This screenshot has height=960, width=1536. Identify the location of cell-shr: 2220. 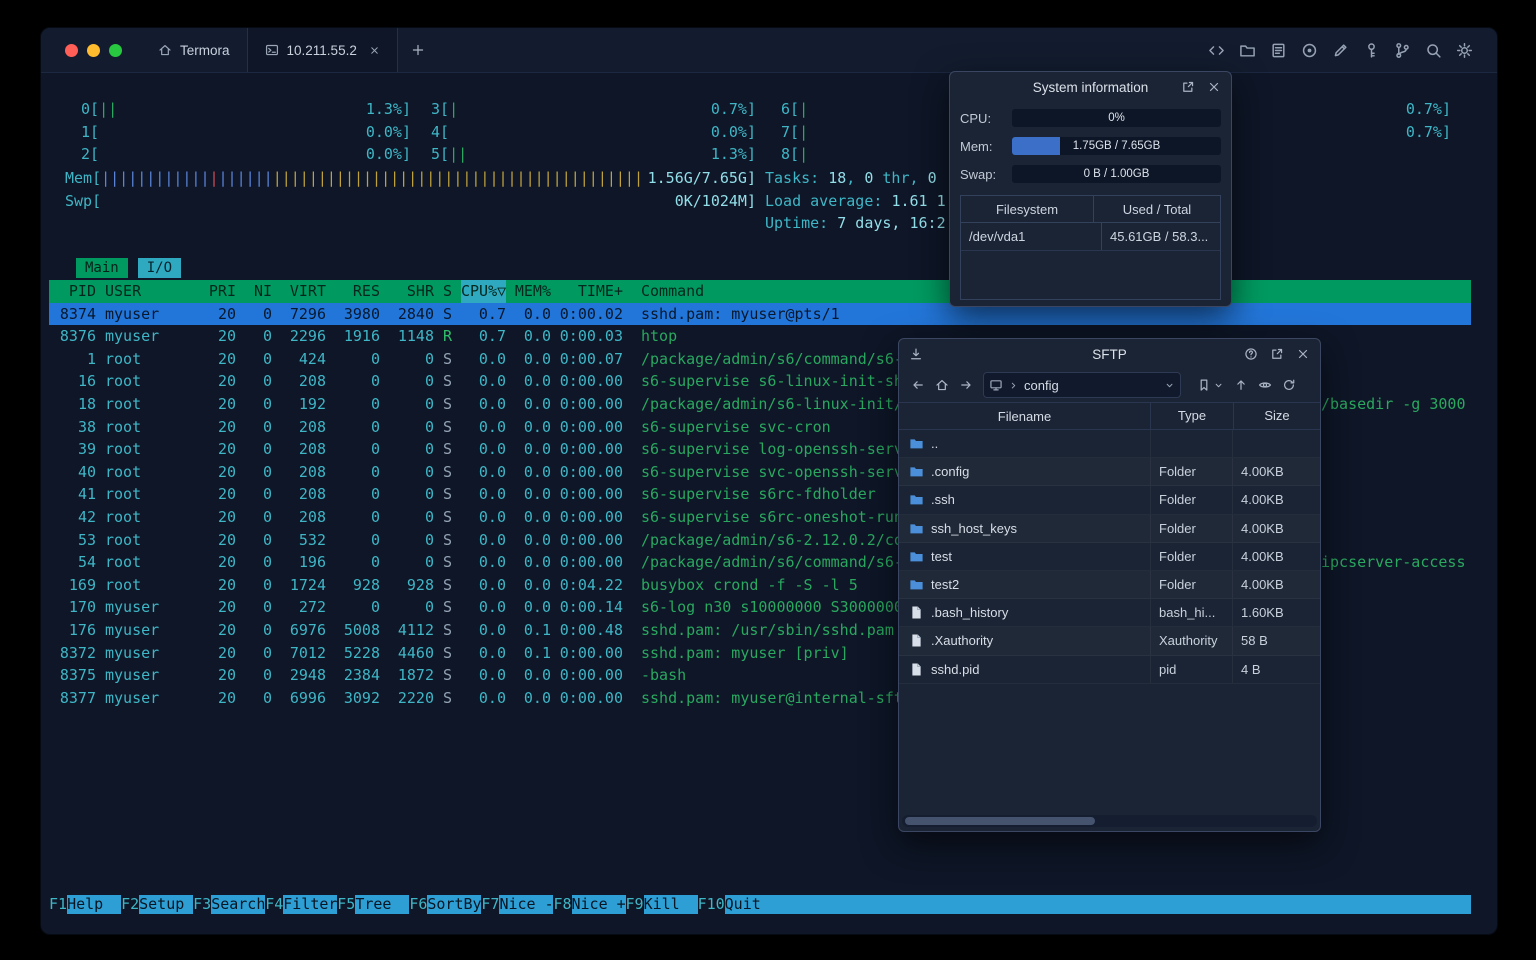
(415, 697).